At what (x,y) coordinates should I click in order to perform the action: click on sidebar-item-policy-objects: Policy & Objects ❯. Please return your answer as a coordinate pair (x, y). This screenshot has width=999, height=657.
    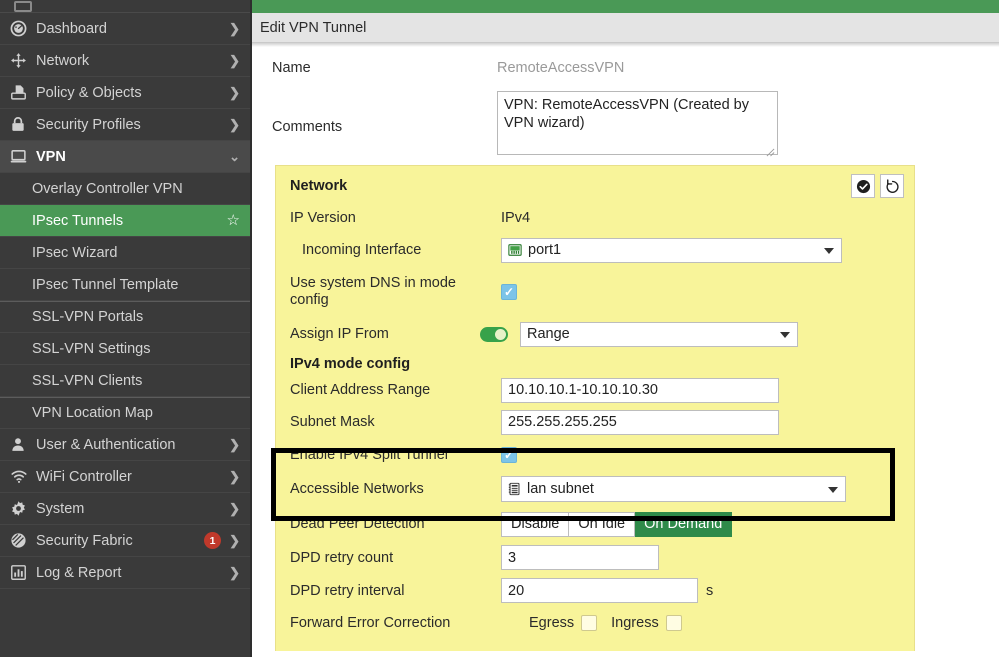
    Looking at the image, I should click on (126, 93).